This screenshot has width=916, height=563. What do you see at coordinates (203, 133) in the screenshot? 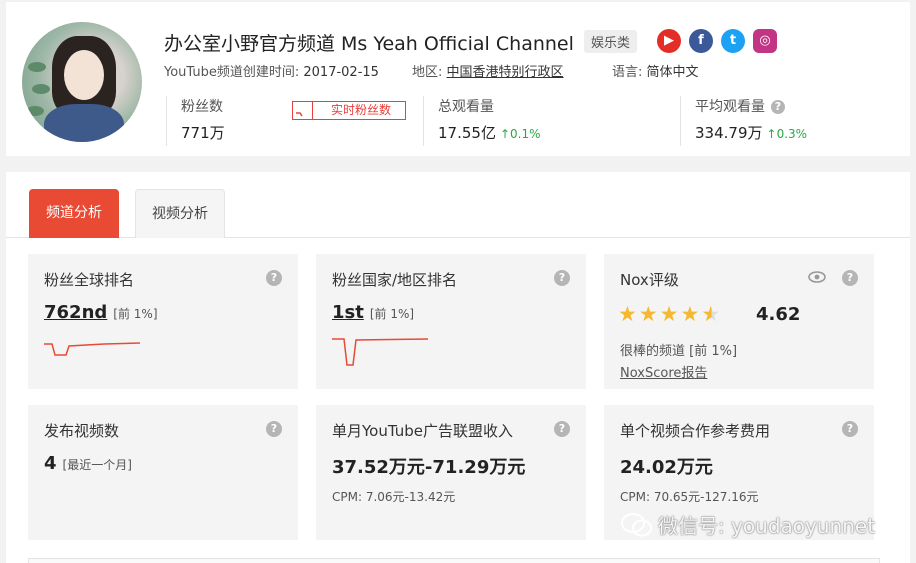
I see `fans-value: 771万` at bounding box center [203, 133].